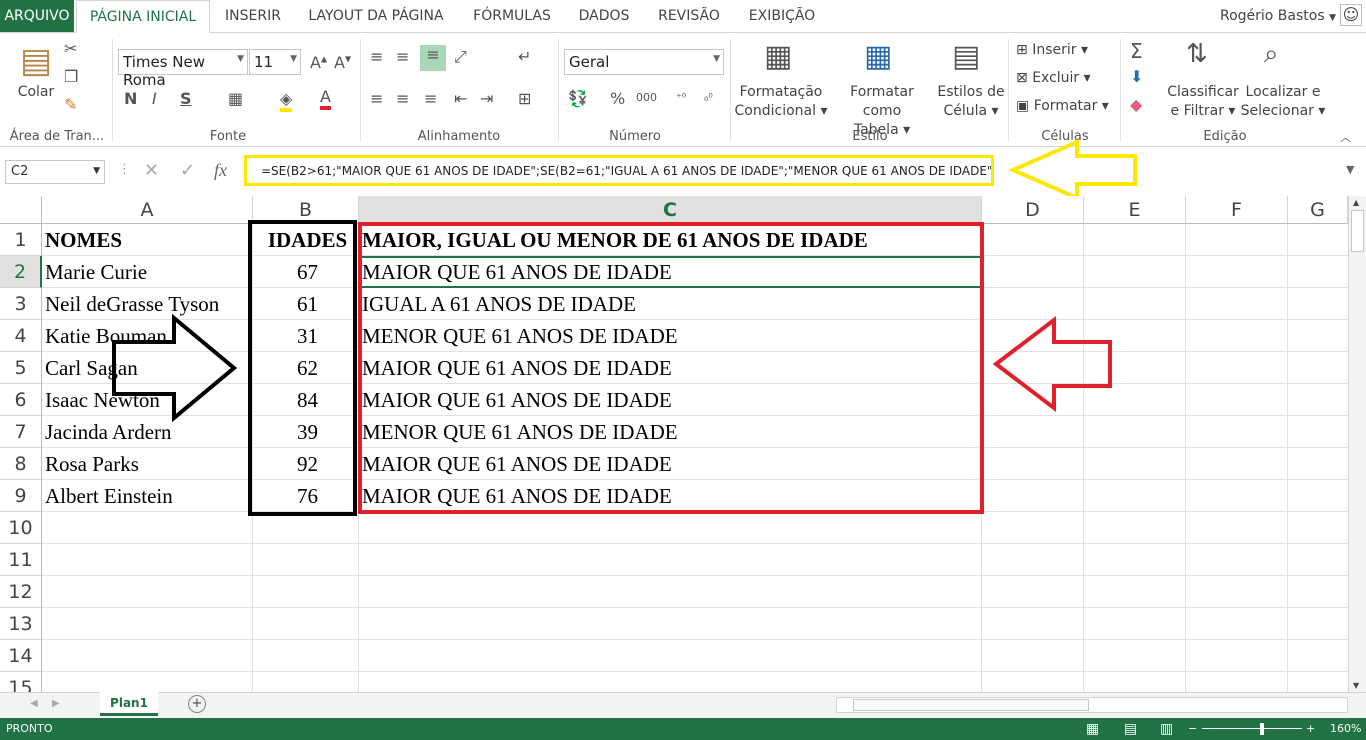 The height and width of the screenshot is (740, 1366). I want to click on decrease-indent-icon: ⇤, so click(460, 98).